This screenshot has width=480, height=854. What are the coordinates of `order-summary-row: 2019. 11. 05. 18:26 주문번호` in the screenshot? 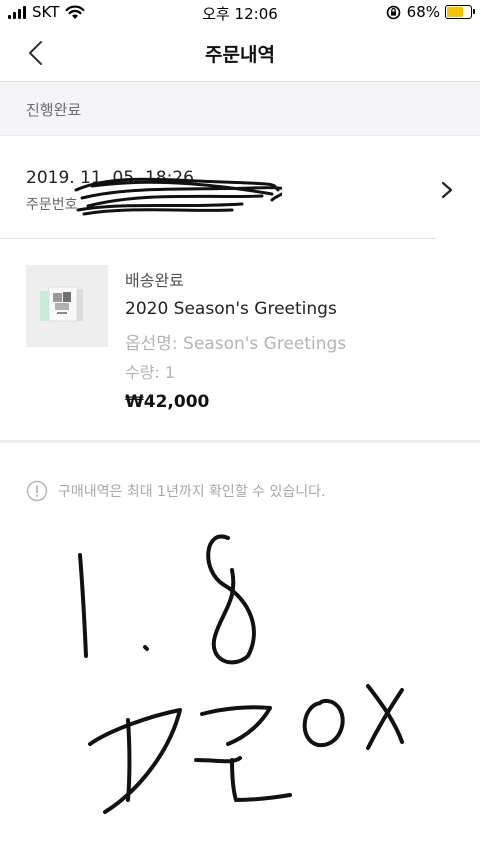 It's located at (240, 187).